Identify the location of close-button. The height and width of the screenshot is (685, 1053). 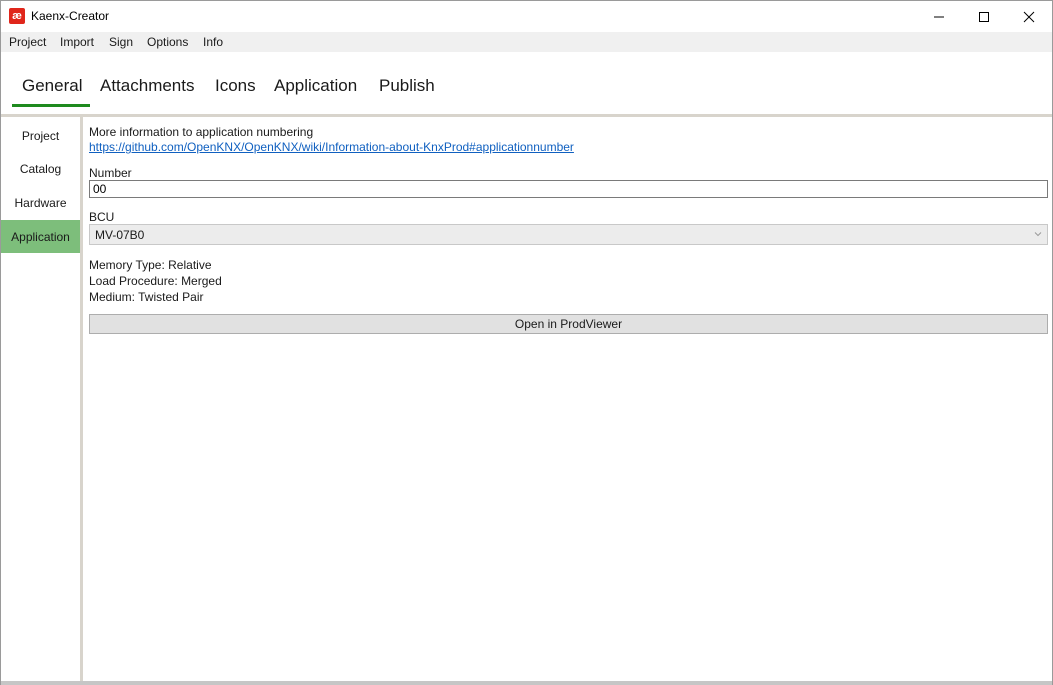
(1029, 16).